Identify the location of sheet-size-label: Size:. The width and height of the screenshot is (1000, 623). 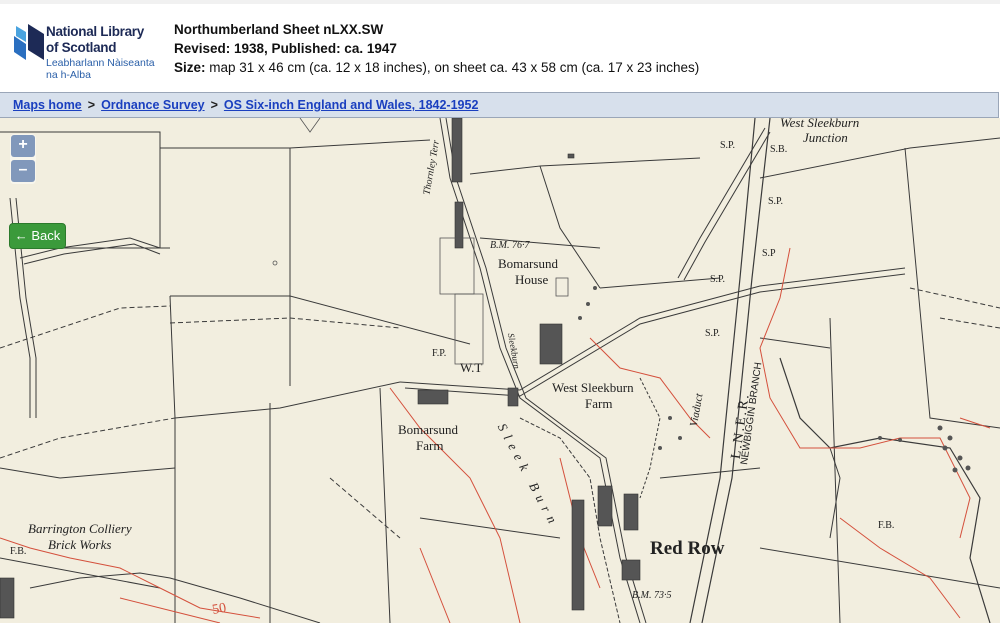
(190, 67).